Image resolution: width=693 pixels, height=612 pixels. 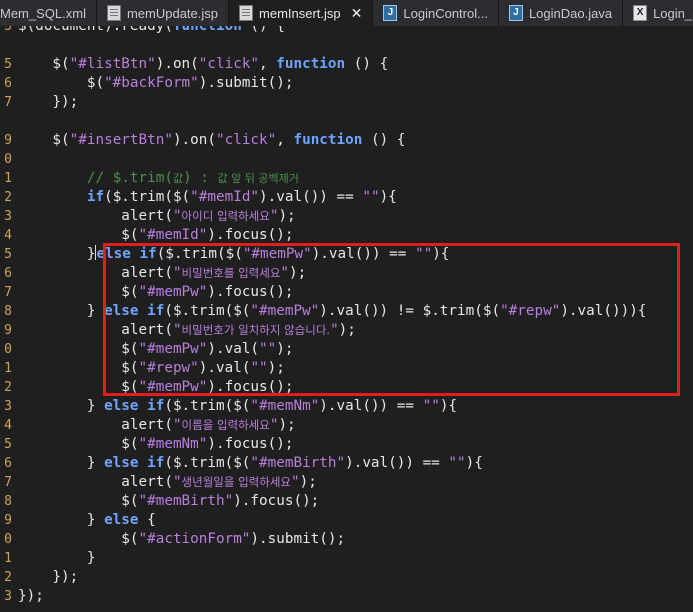 I want to click on code-line: $("#actionForm").submit();, so click(x=181, y=539).